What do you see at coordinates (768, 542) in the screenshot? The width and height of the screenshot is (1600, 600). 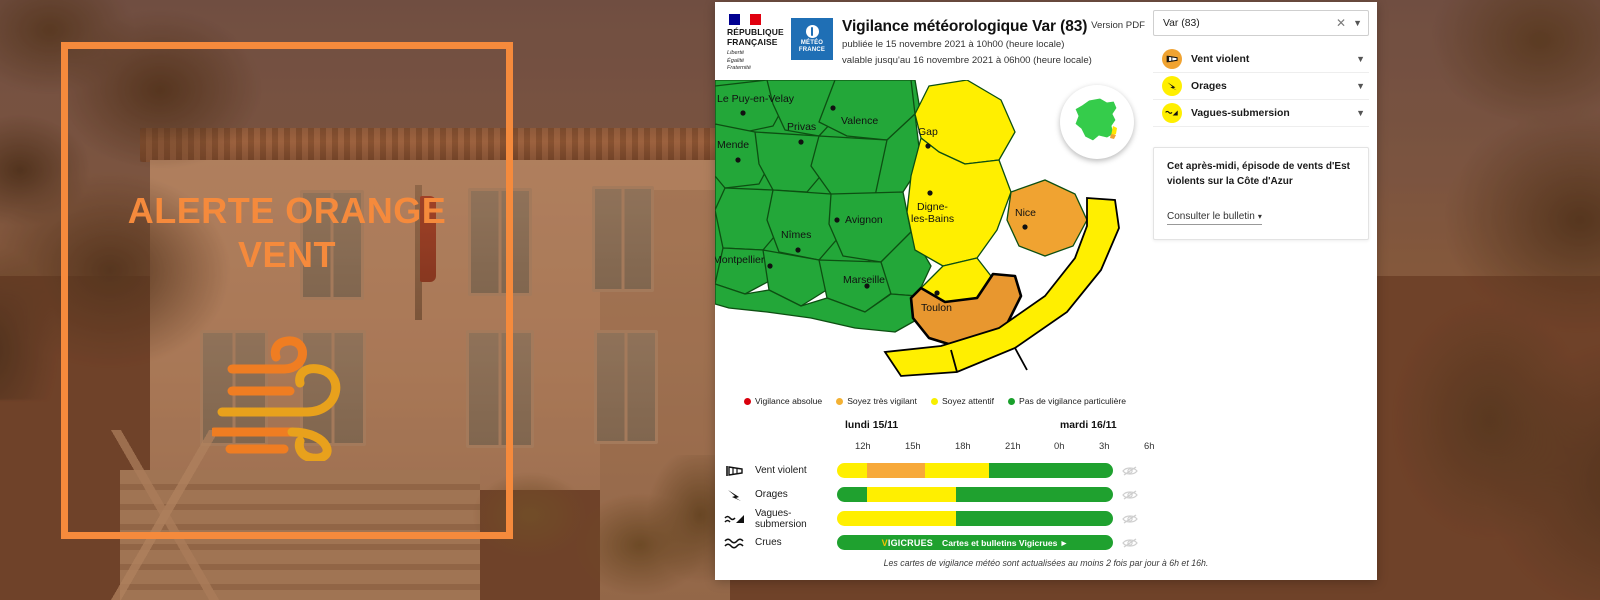 I see `timeline-row-label: Crues` at bounding box center [768, 542].